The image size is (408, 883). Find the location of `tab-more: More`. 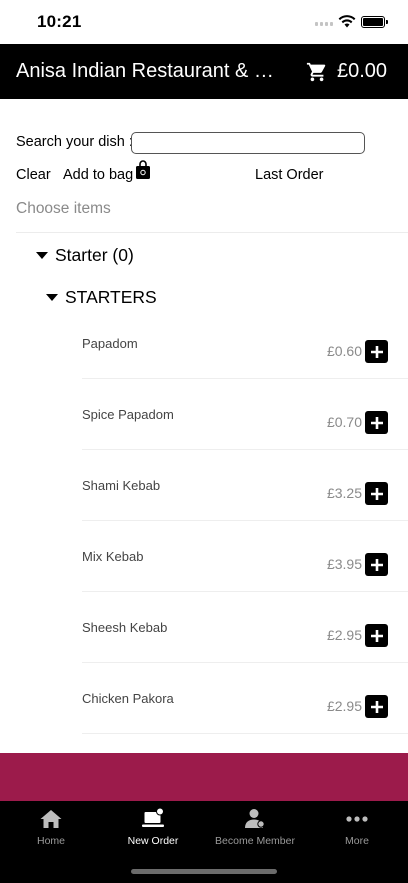

tab-more: More is located at coordinates (357, 832).